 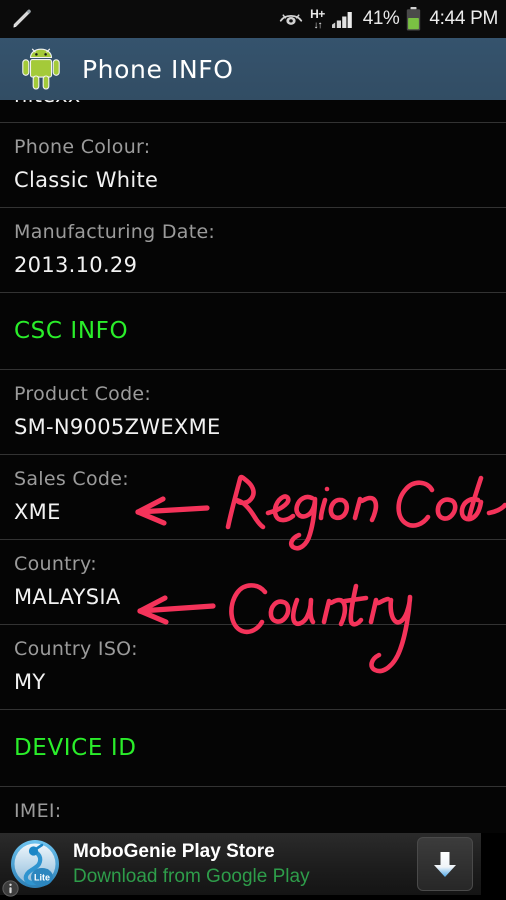 I want to click on section-title: CSC INFO, so click(x=71, y=331).